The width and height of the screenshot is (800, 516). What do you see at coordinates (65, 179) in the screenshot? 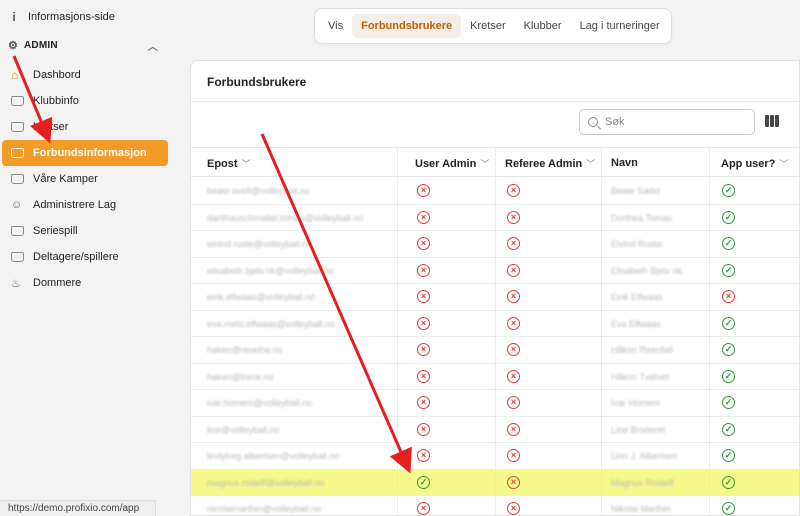
I see `sidebar-item-label: Våre Kamper` at bounding box center [65, 179].